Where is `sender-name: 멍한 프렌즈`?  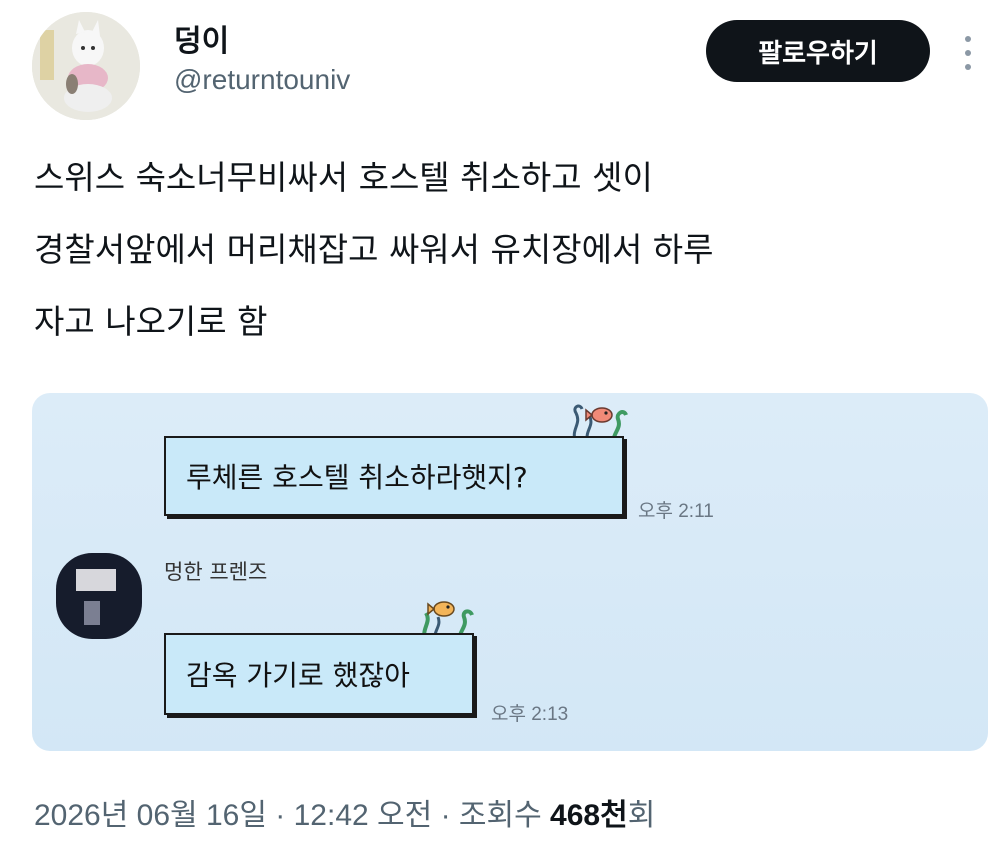
sender-name: 멍한 프렌즈 is located at coordinates (216, 572).